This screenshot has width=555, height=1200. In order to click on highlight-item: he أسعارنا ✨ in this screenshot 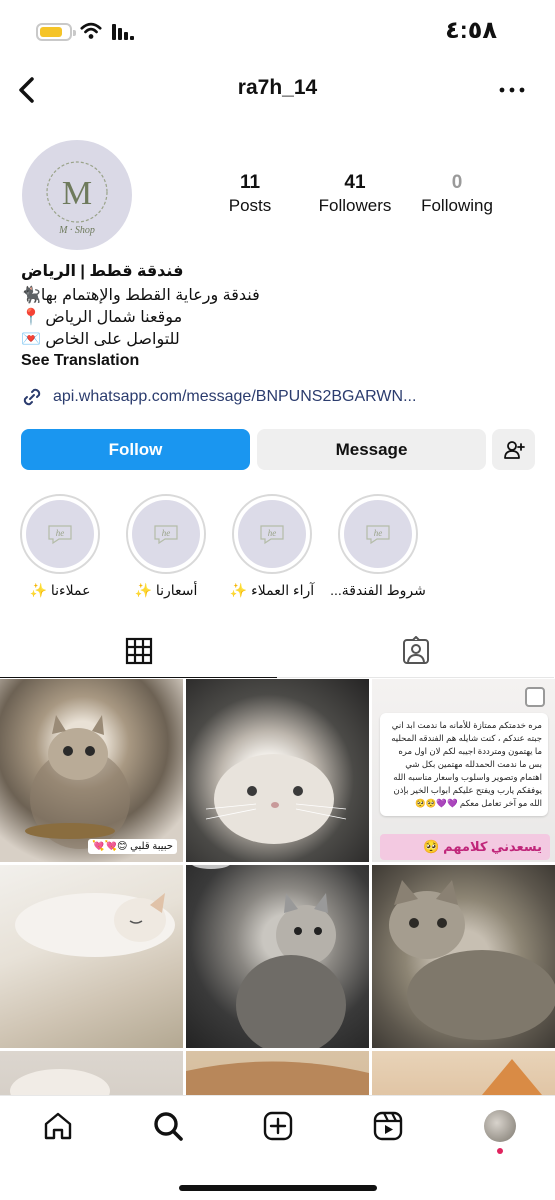, I will do `click(166, 546)`.